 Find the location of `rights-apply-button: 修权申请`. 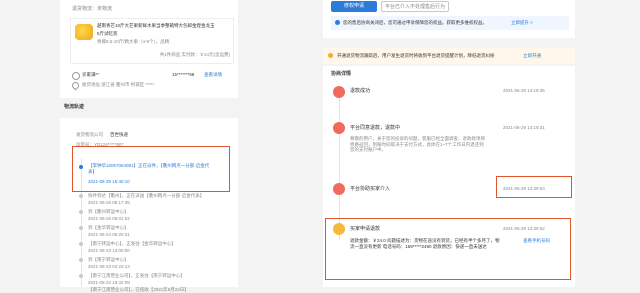

rights-apply-button: 修权申请 is located at coordinates (354, 6).